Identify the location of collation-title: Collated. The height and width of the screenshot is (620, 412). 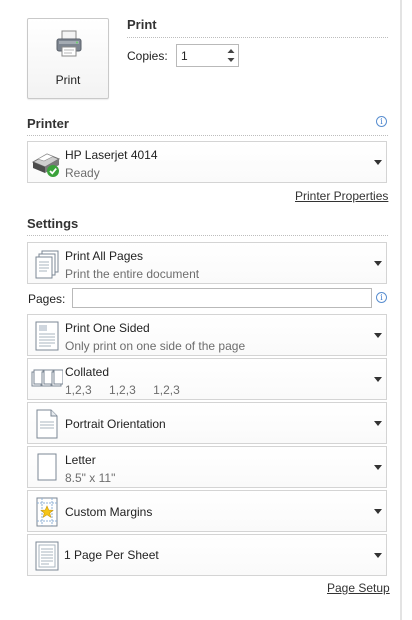
(87, 372).